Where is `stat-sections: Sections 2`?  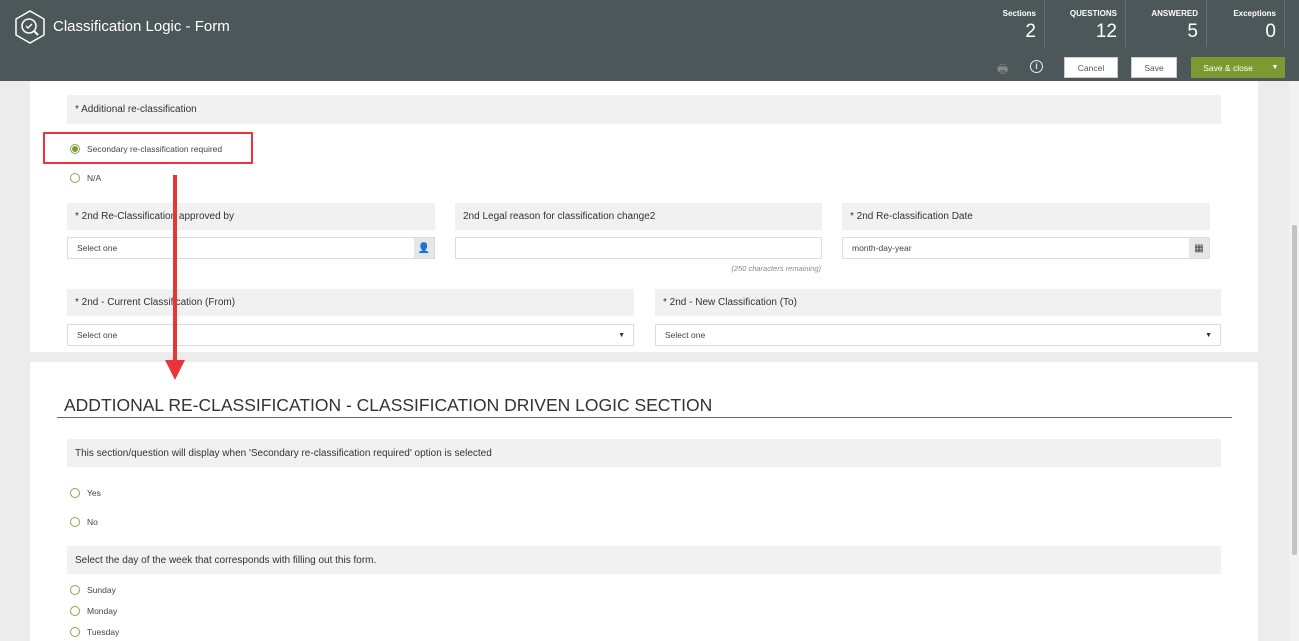 stat-sections: Sections 2 is located at coordinates (1017, 23).